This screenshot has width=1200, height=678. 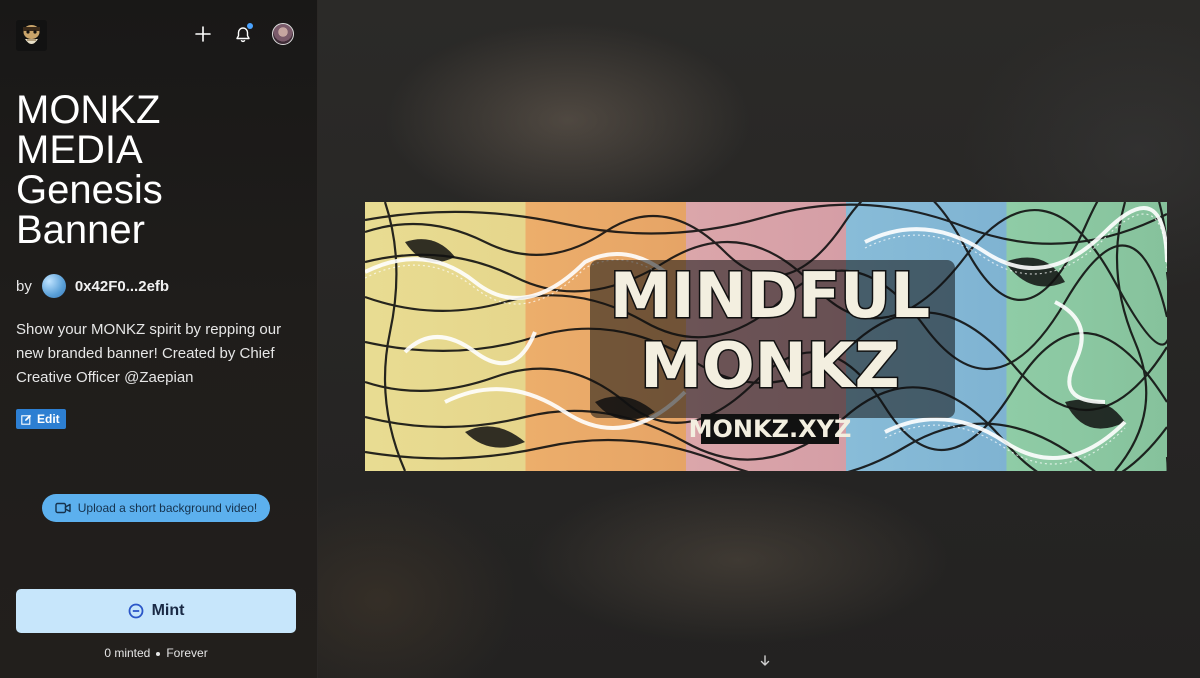 What do you see at coordinates (53, 286) in the screenshot?
I see `creator-avatar` at bounding box center [53, 286].